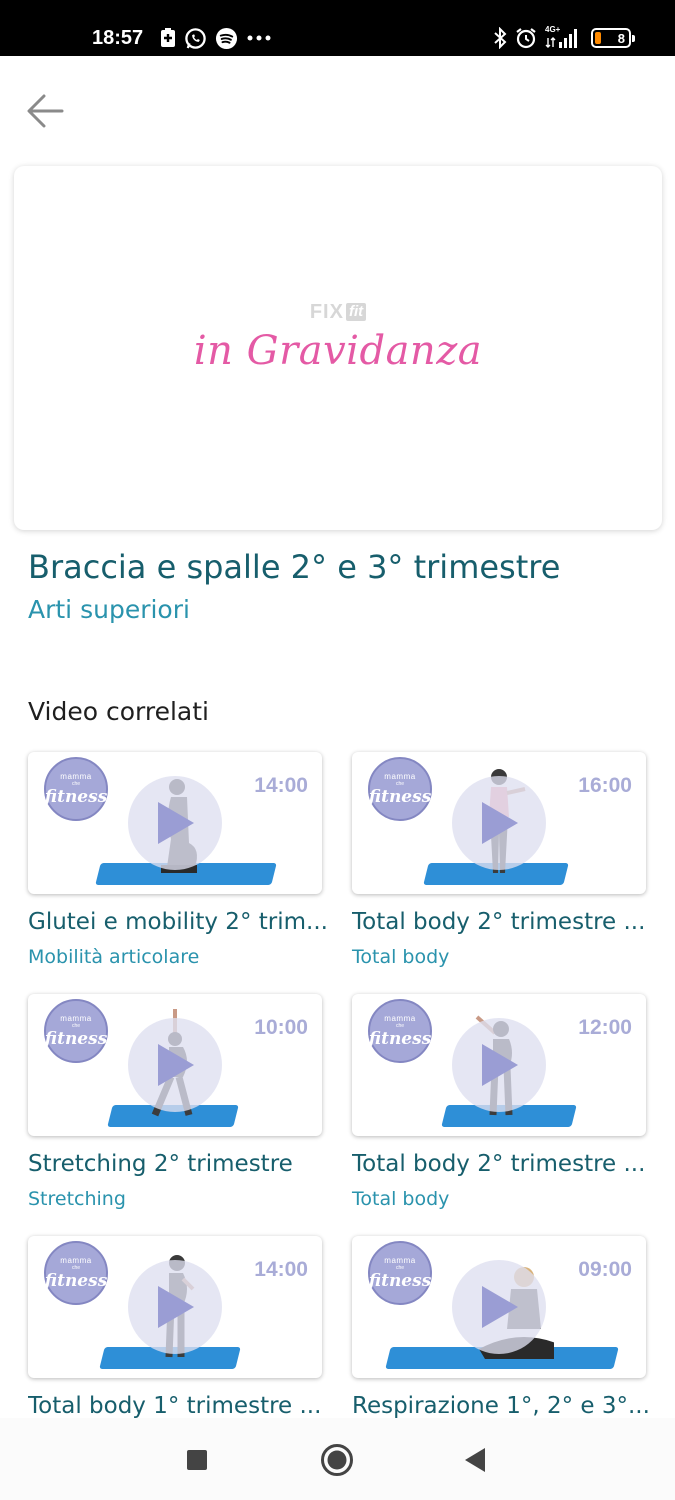 The height and width of the screenshot is (1500, 675). What do you see at coordinates (605, 1027) in the screenshot?
I see `video-duration: 12:00` at bounding box center [605, 1027].